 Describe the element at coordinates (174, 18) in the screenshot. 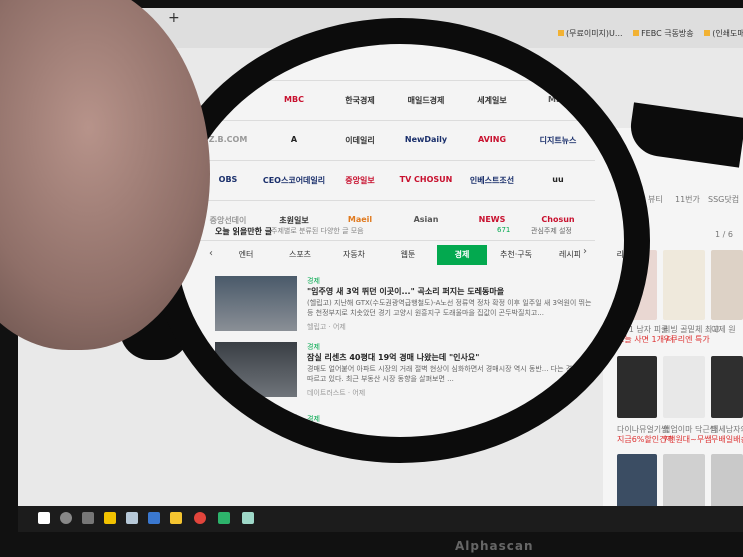

I see `new-tab-button: +` at that location.